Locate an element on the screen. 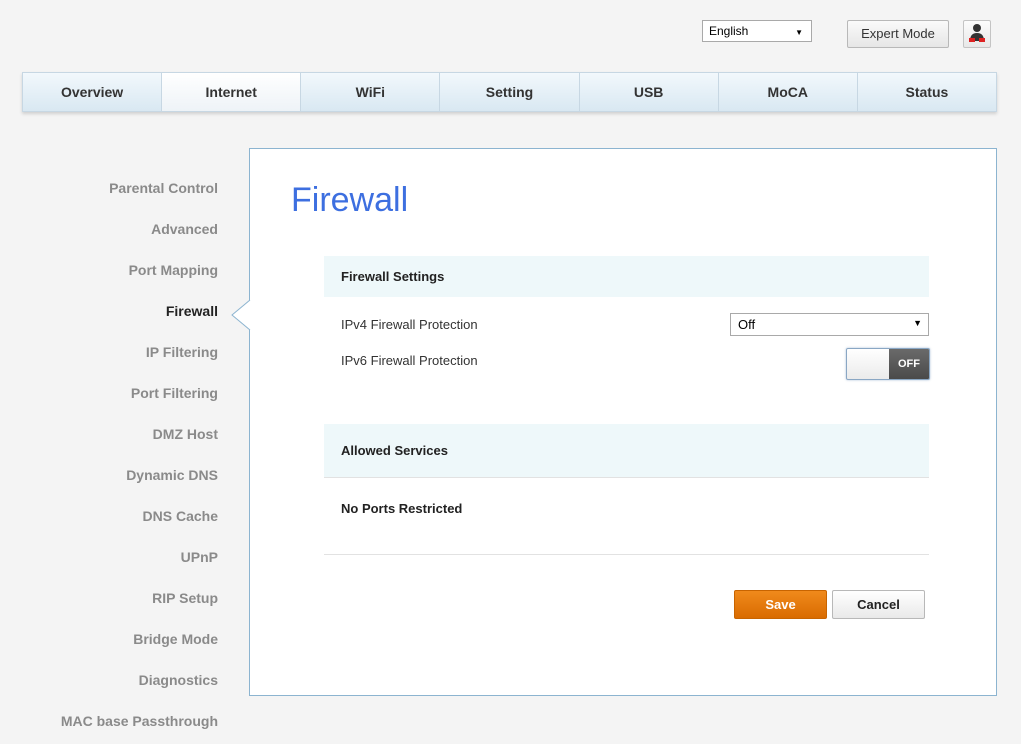  page-title: Firewall is located at coordinates (350, 200).